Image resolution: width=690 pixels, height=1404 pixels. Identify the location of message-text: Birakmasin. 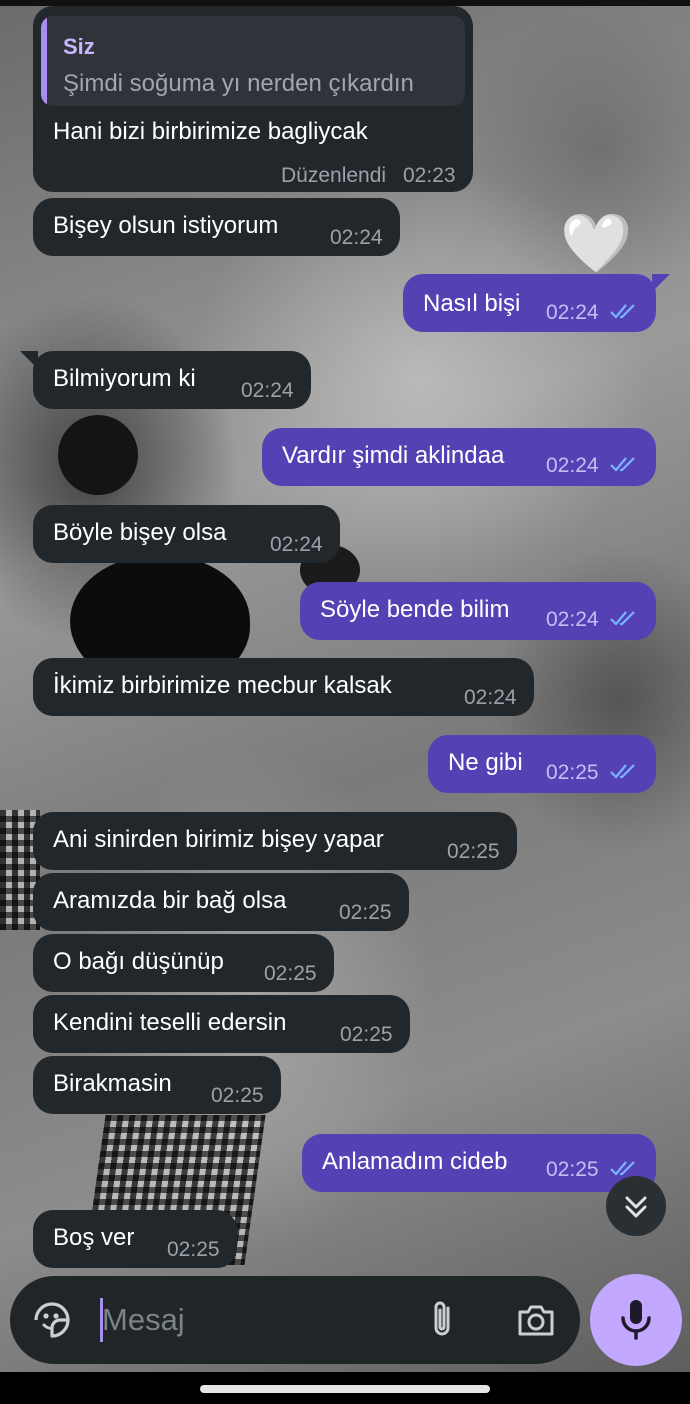
(112, 1083).